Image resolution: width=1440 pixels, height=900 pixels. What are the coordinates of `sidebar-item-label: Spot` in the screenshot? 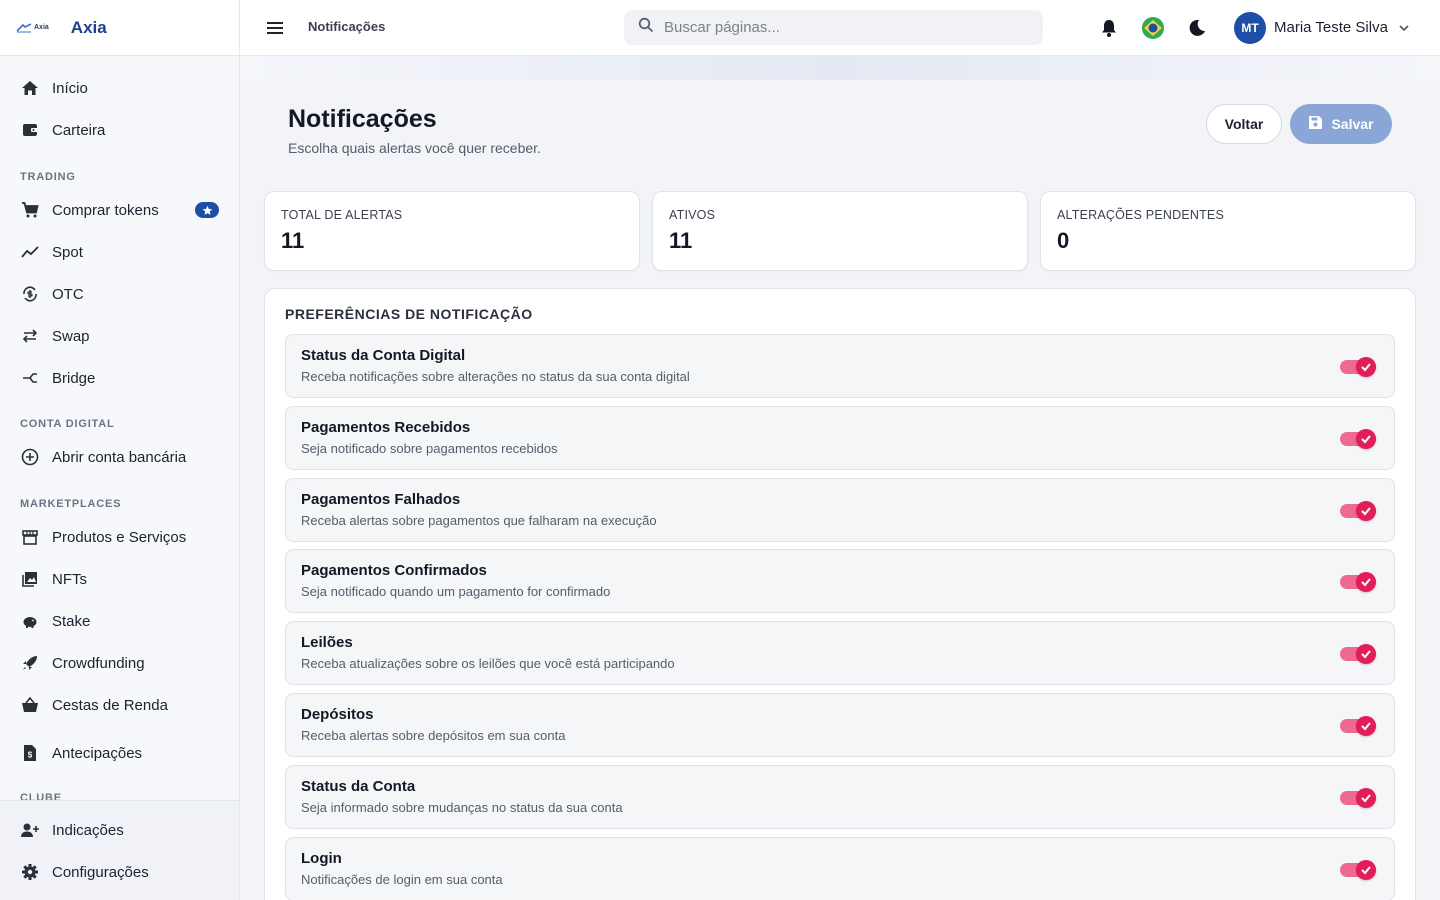 It's located at (67, 252).